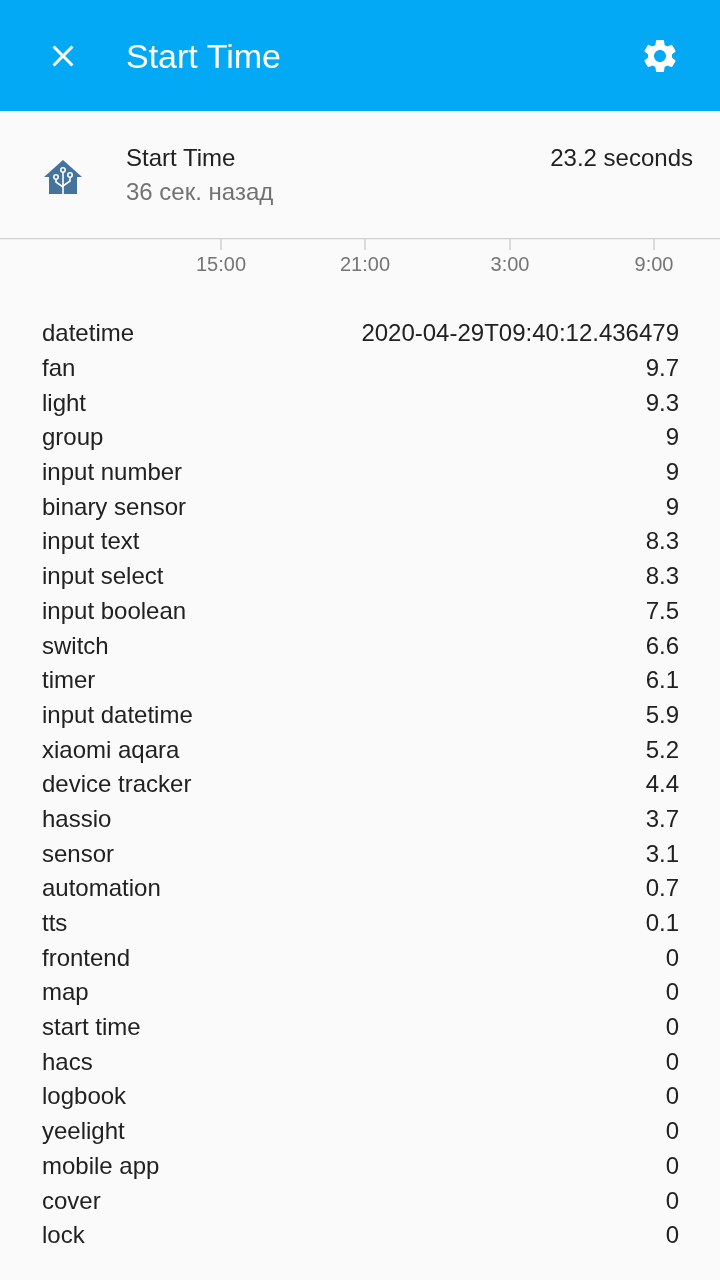 Image resolution: width=720 pixels, height=1280 pixels. I want to click on entity-name: Start Time, so click(181, 157).